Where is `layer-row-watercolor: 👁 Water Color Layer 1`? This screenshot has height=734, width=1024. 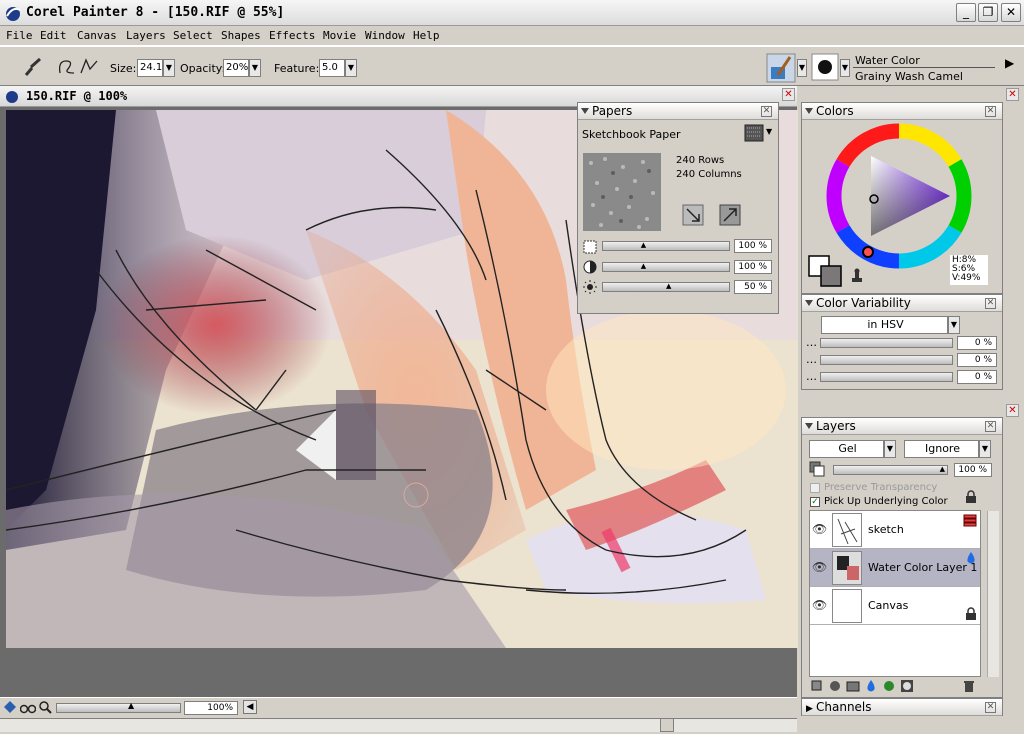
layer-row-watercolor: 👁 Water Color Layer 1 is located at coordinates (895, 568).